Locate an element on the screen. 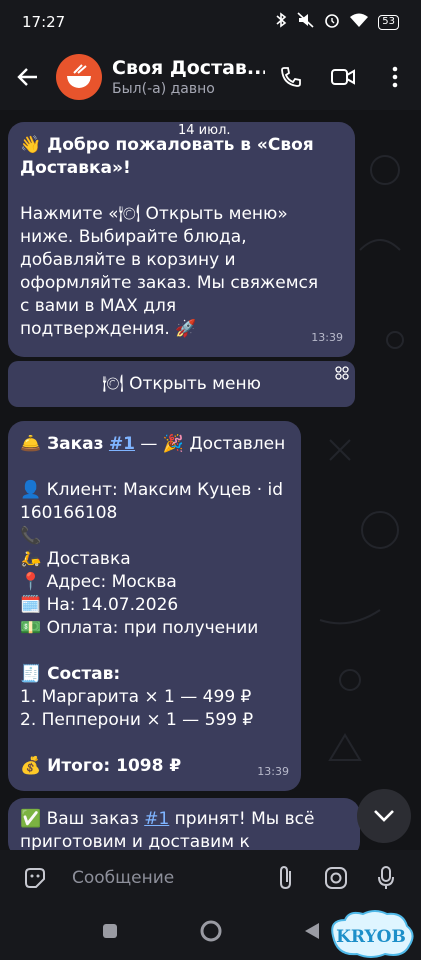 This screenshot has width=421, height=960. alarm-icon is located at coordinates (332, 22).